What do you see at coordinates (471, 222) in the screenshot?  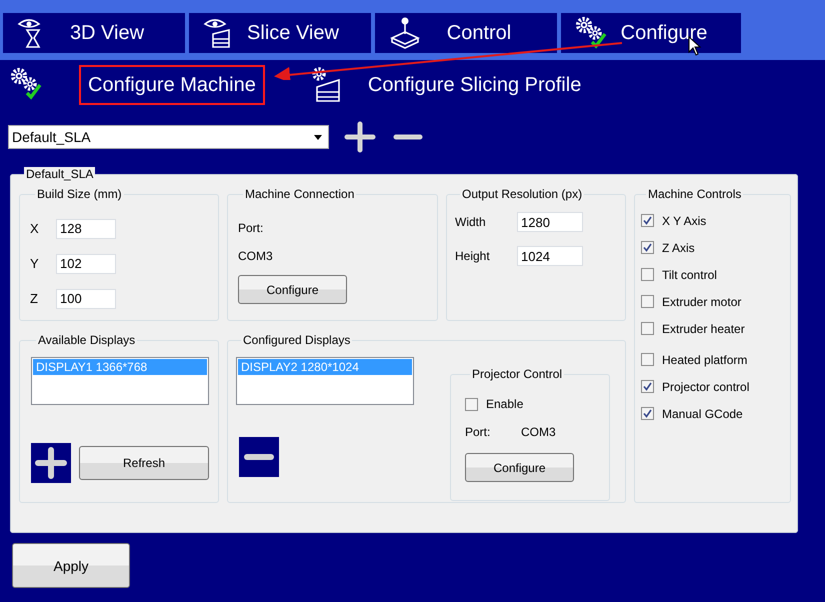 I see `field-label: Width` at bounding box center [471, 222].